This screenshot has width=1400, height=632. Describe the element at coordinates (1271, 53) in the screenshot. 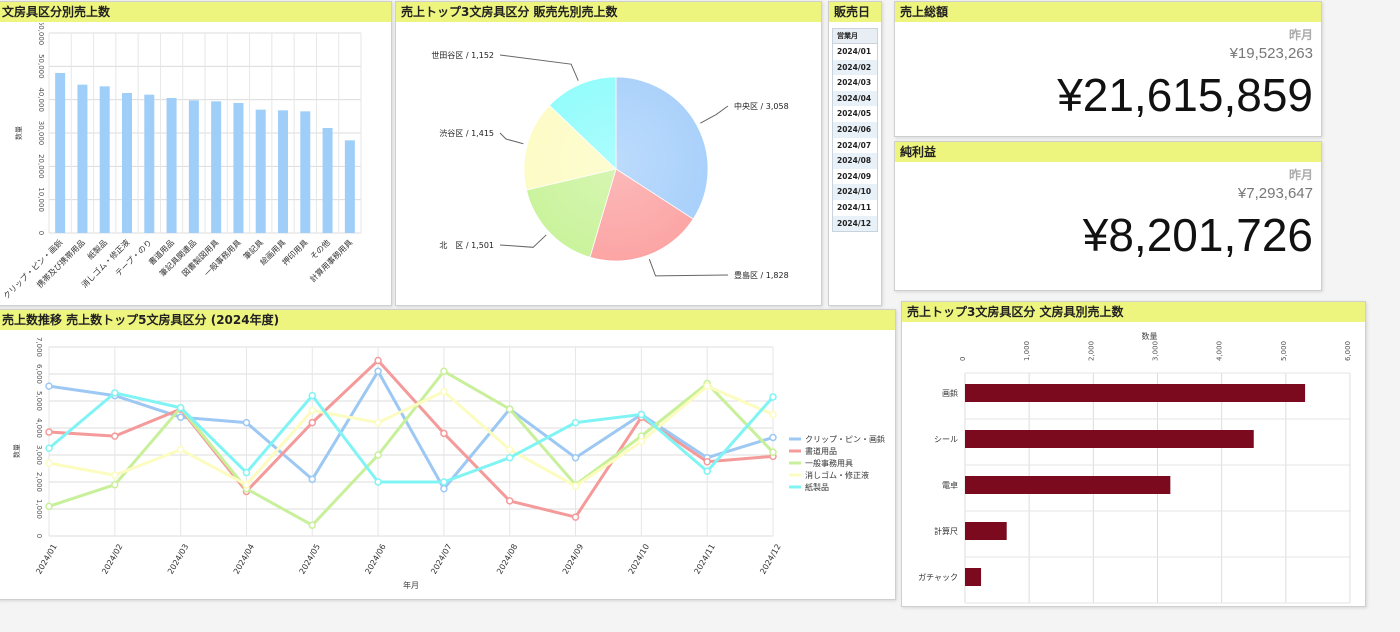

I see `previous-month-value: ¥19,523,263` at that location.